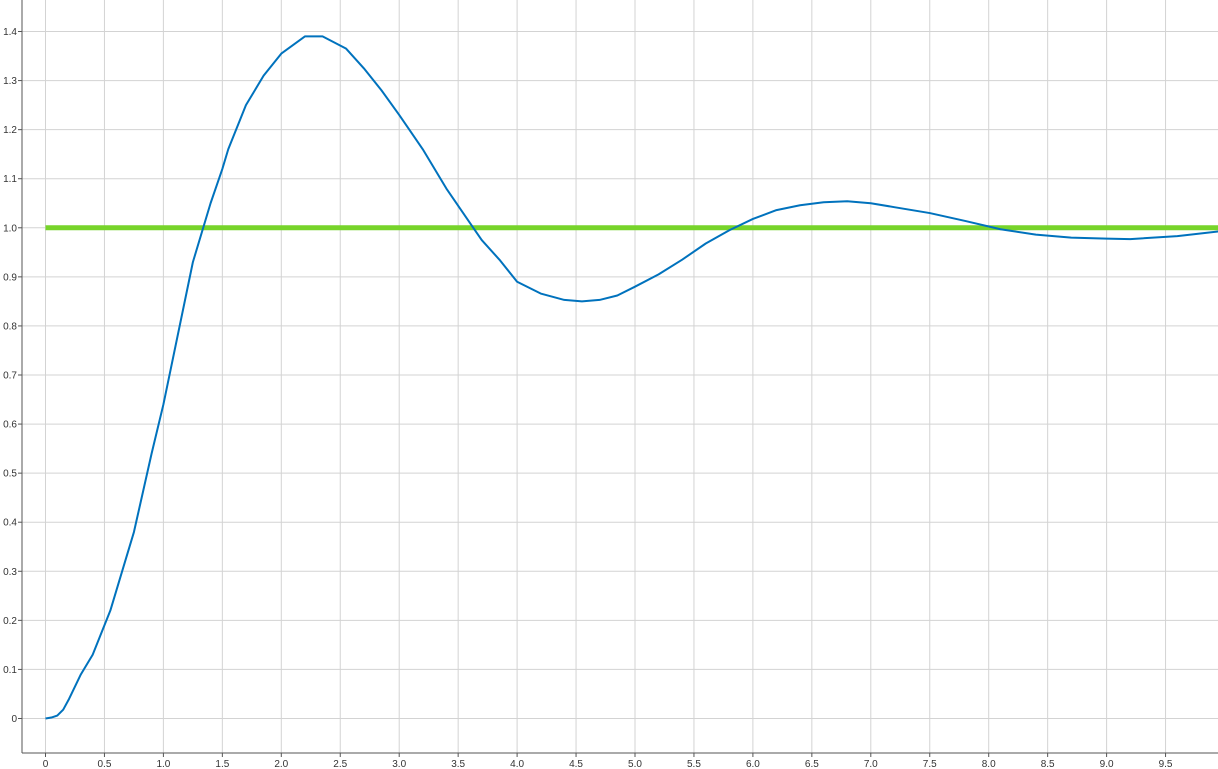 The width and height of the screenshot is (1218, 769). What do you see at coordinates (340, 764) in the screenshot?
I see `x-tick-label: 2.5` at bounding box center [340, 764].